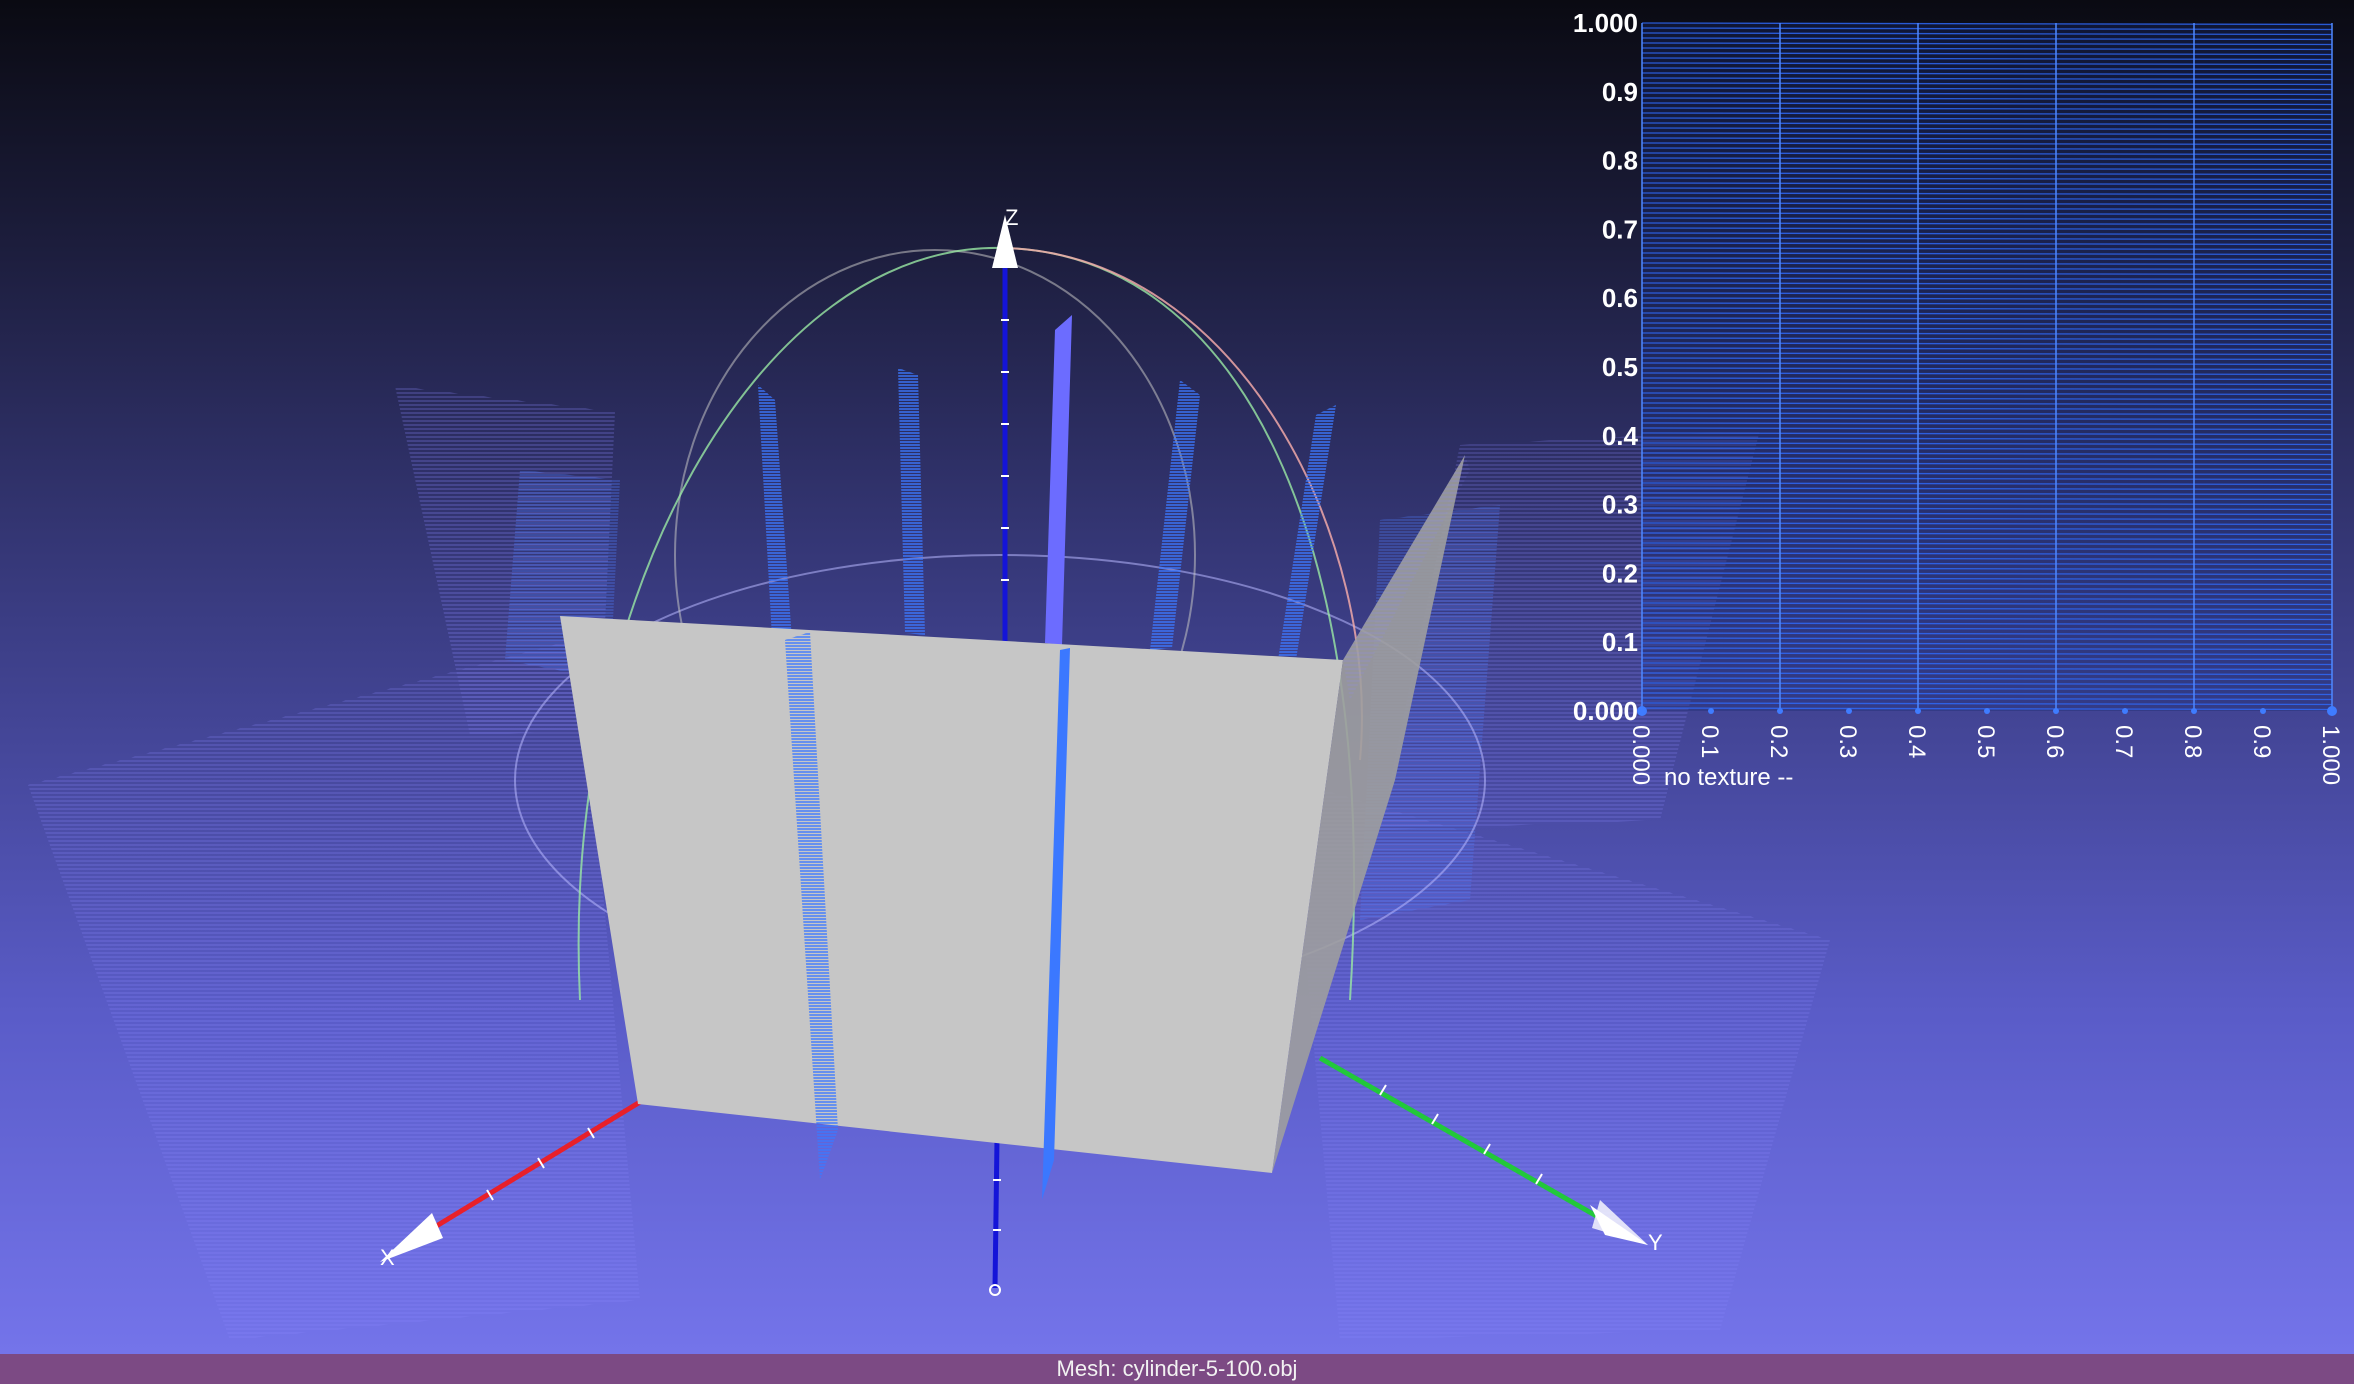  Describe the element at coordinates (1620, 505) in the screenshot. I see `uv-y-tick-label: 0.3` at that location.